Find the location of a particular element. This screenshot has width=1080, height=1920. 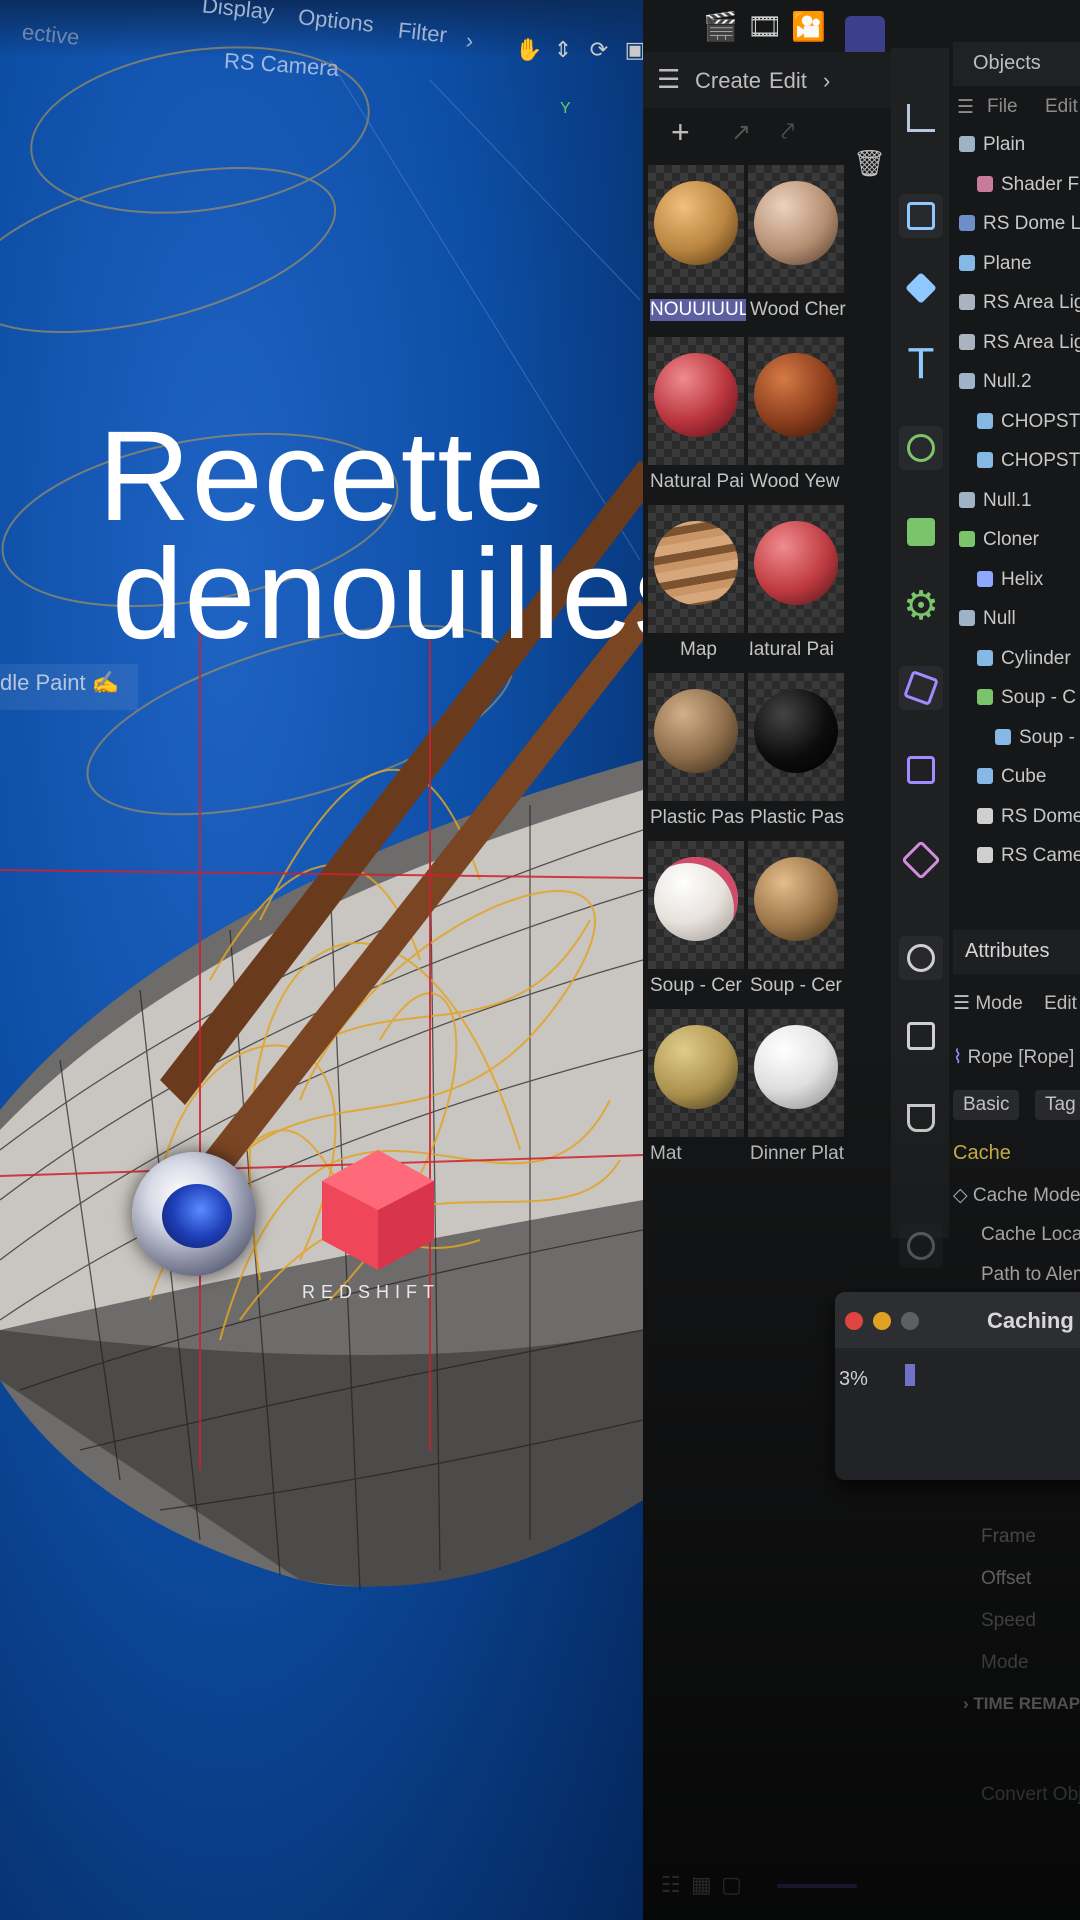

paint-icon is located at coordinates (921, 1246).